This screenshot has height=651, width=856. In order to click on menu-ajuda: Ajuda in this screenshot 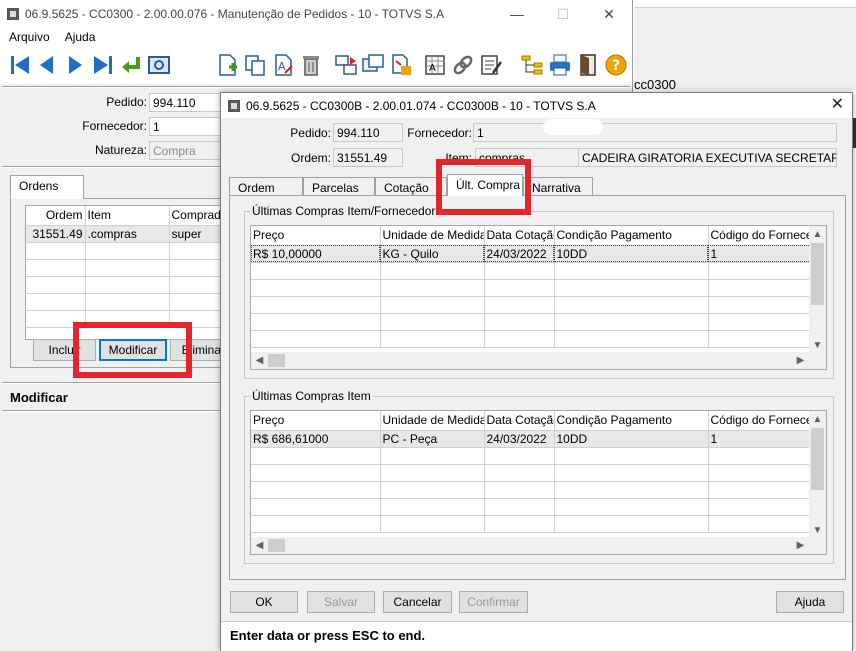, I will do `click(79, 36)`.